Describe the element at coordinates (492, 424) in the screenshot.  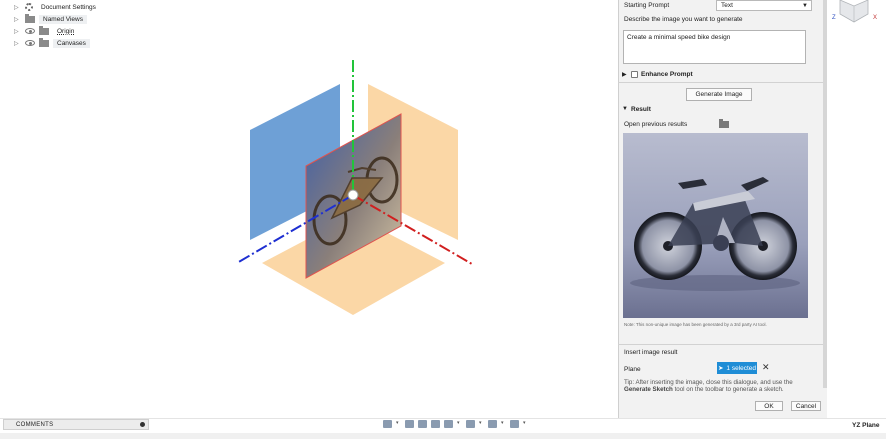
I see `grid-settings-icon` at that location.